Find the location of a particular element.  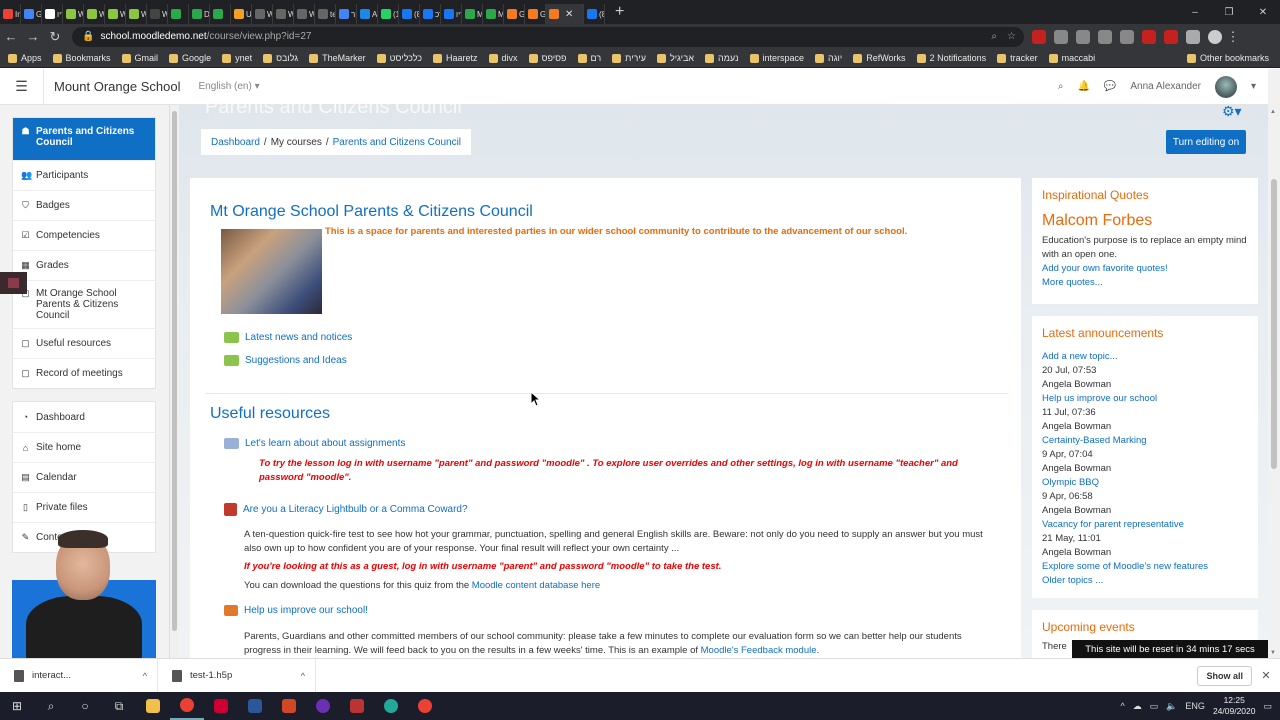

add-quotes-link: Add your own favorite quotes! is located at coordinates (1145, 269).